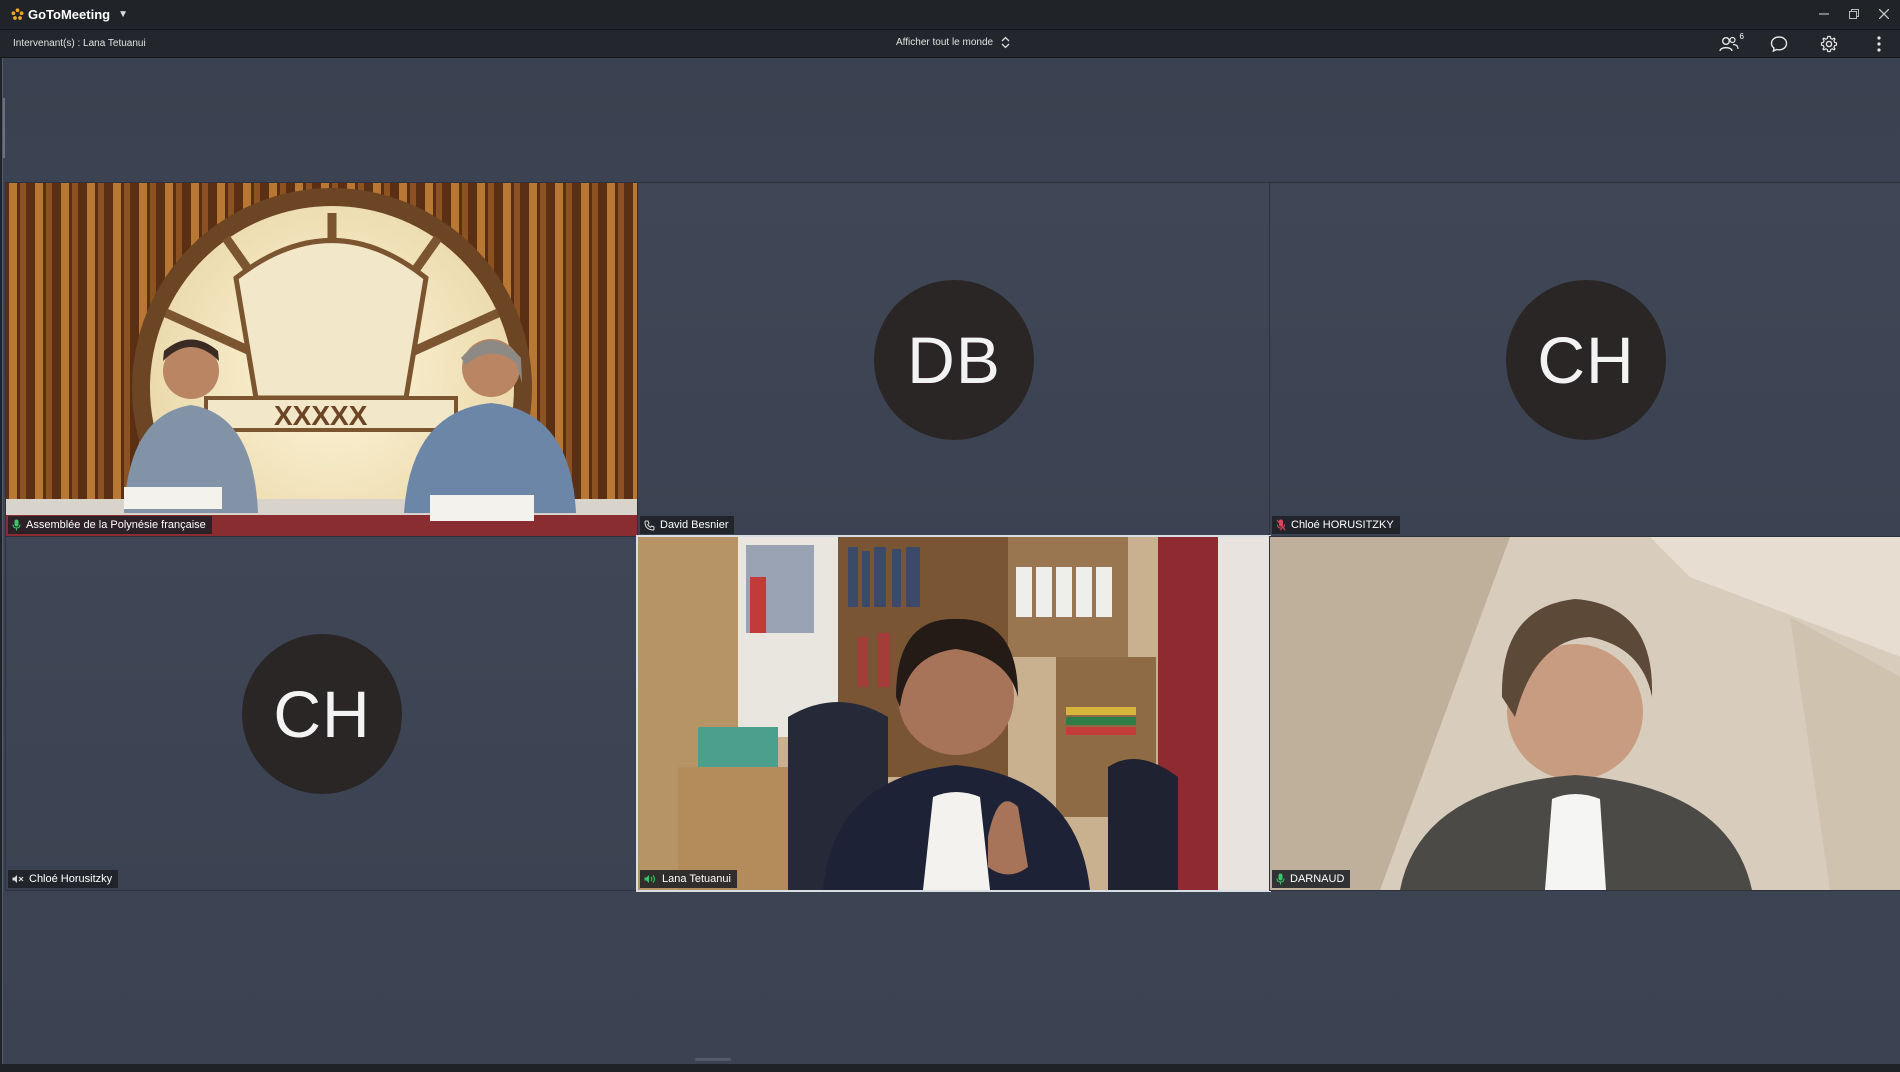  I want to click on video-tile-lana-tetuanui: Lana Tetuanui, so click(953, 713).